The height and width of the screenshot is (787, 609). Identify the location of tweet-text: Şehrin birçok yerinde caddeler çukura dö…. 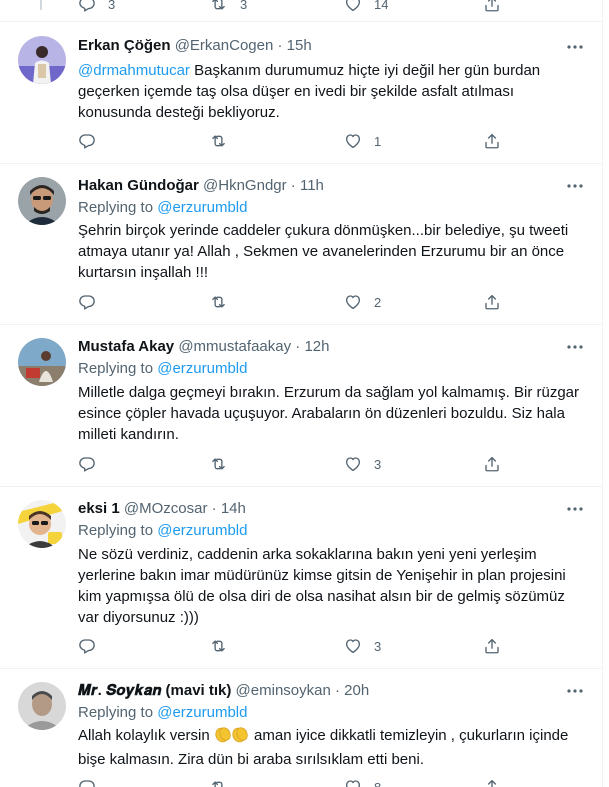
(323, 251).